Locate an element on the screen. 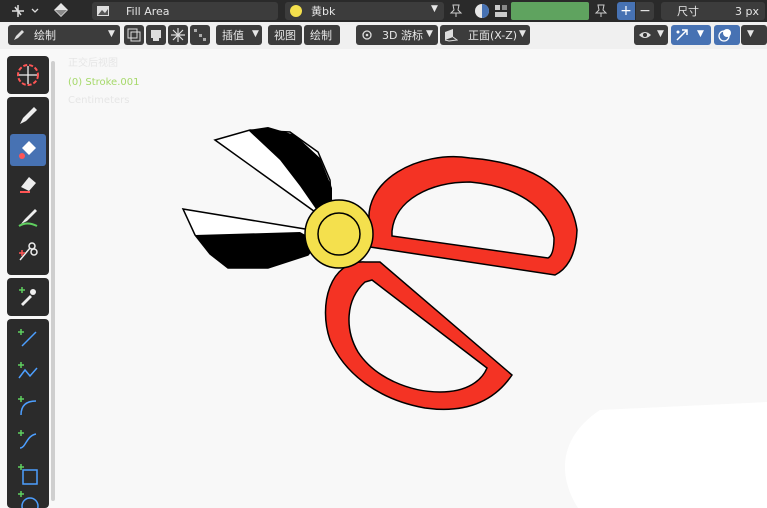  tool-shelf is located at coordinates (28, 278).